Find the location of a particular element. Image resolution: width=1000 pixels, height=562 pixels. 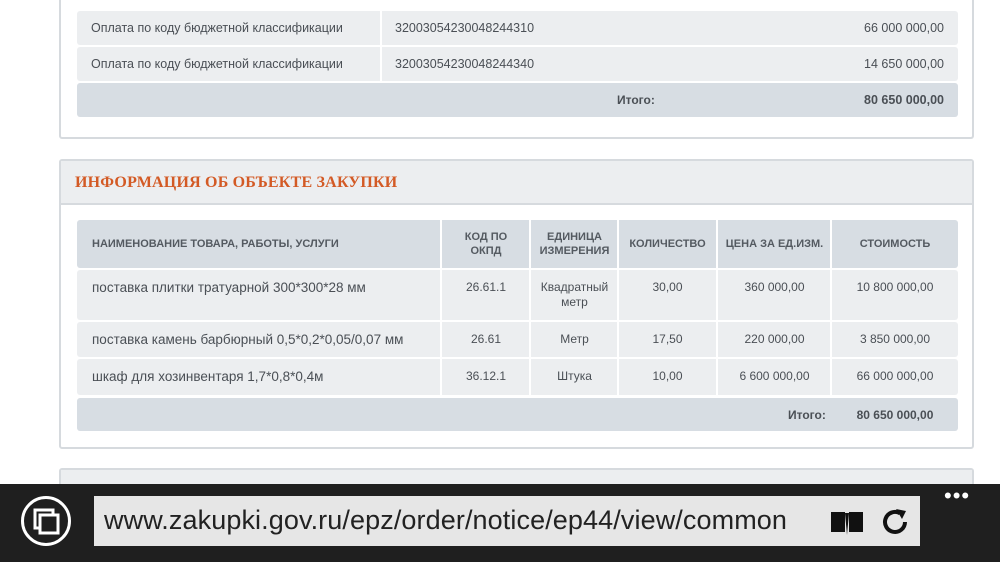

item-unit: Квадратный метр is located at coordinates (574, 295).